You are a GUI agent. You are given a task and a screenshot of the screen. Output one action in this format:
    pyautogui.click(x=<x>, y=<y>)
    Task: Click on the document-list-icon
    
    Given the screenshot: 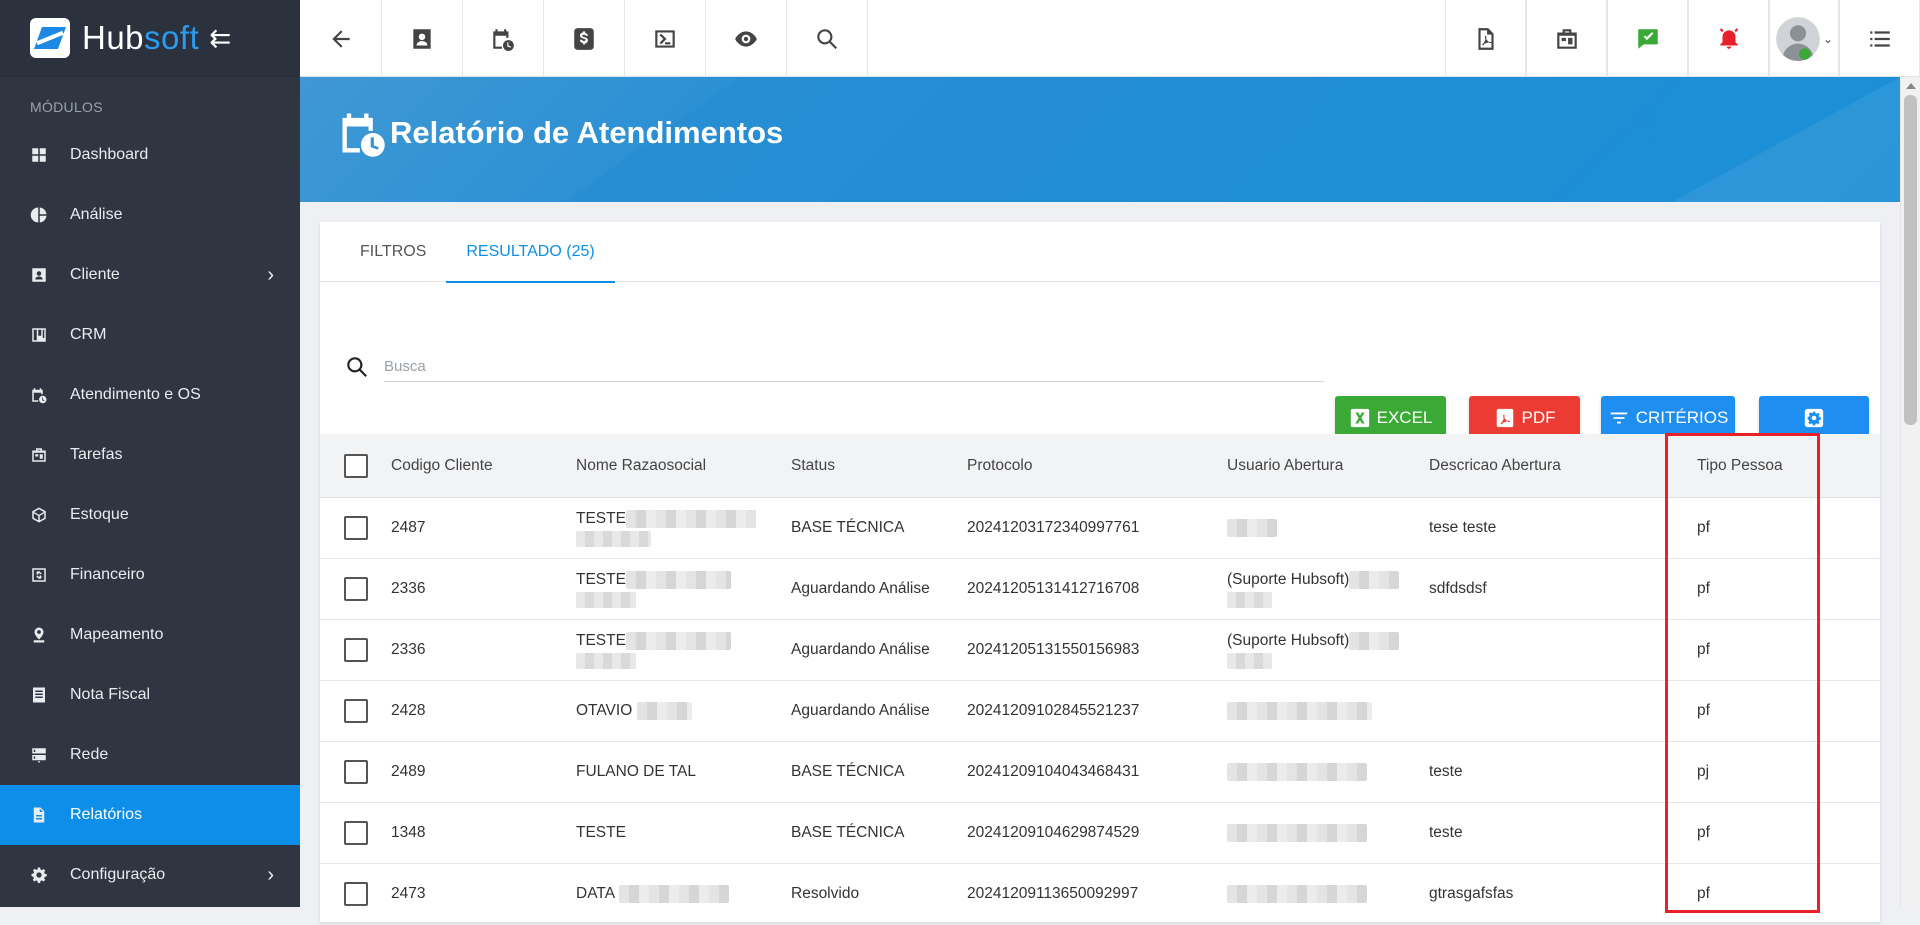 What is the action you would take?
    pyautogui.click(x=39, y=695)
    